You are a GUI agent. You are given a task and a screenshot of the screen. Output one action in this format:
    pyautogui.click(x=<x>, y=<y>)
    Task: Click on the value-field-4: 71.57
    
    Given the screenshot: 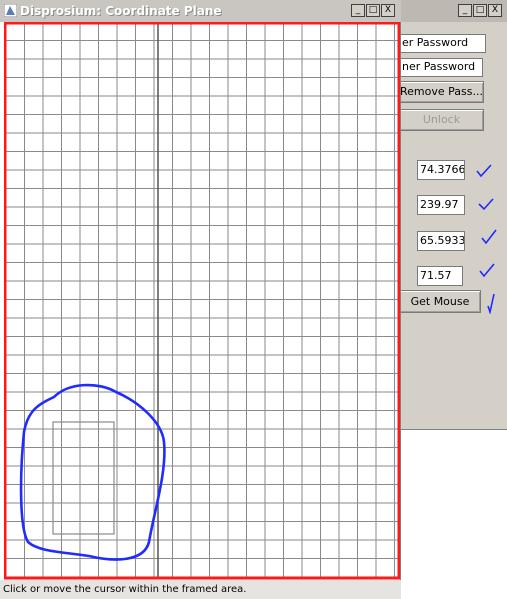 What is the action you would take?
    pyautogui.click(x=440, y=276)
    